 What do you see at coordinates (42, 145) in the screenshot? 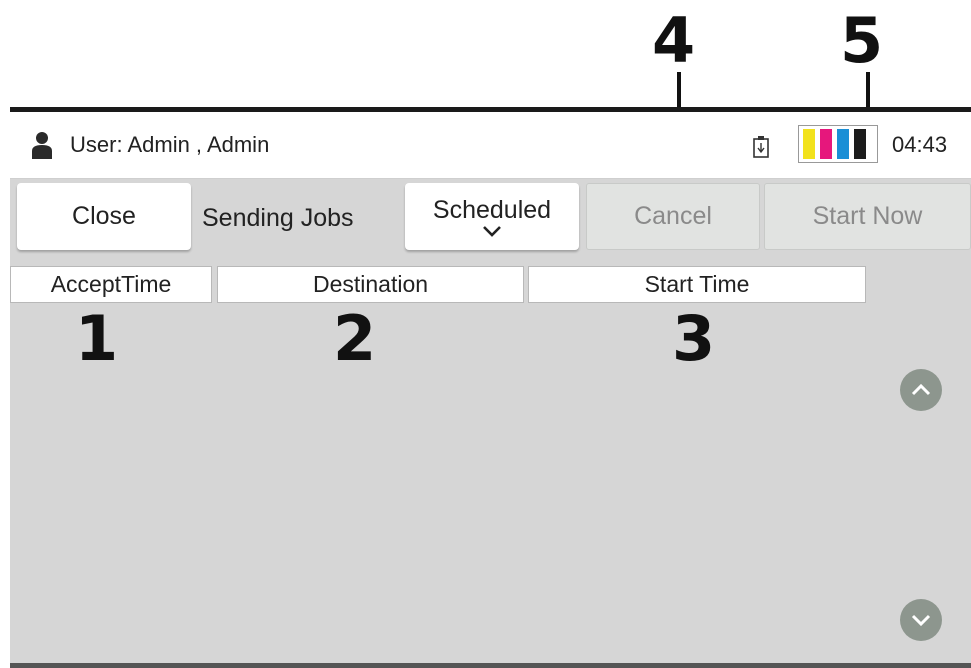
I see `user-icon` at bounding box center [42, 145].